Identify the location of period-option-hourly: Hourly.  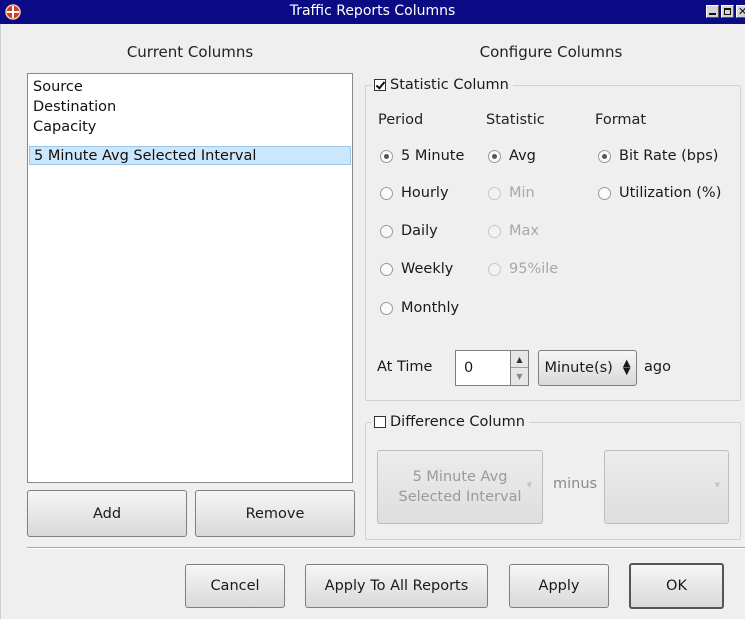
(414, 193).